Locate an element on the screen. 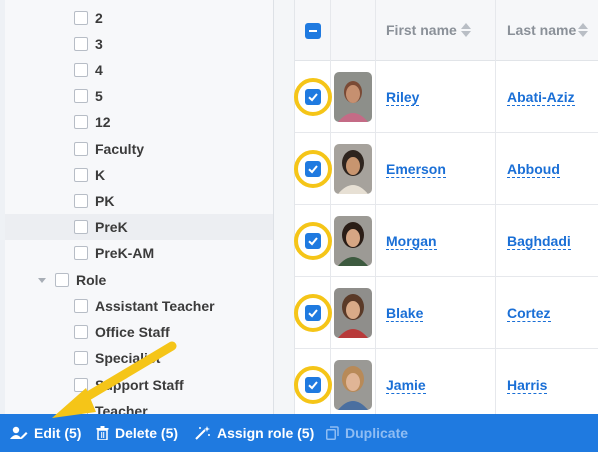 This screenshot has height=452, width=598. tree-item-support-staff: Support Staff is located at coordinates (139, 385).